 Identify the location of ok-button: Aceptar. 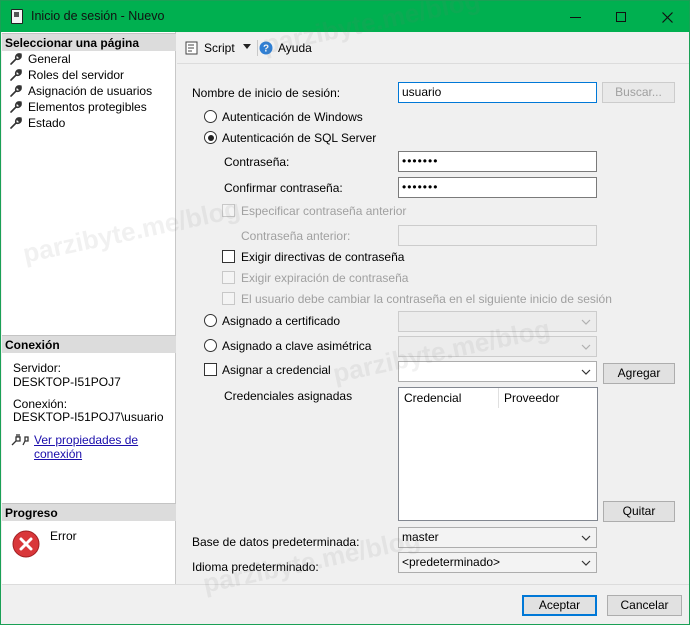
(559, 605).